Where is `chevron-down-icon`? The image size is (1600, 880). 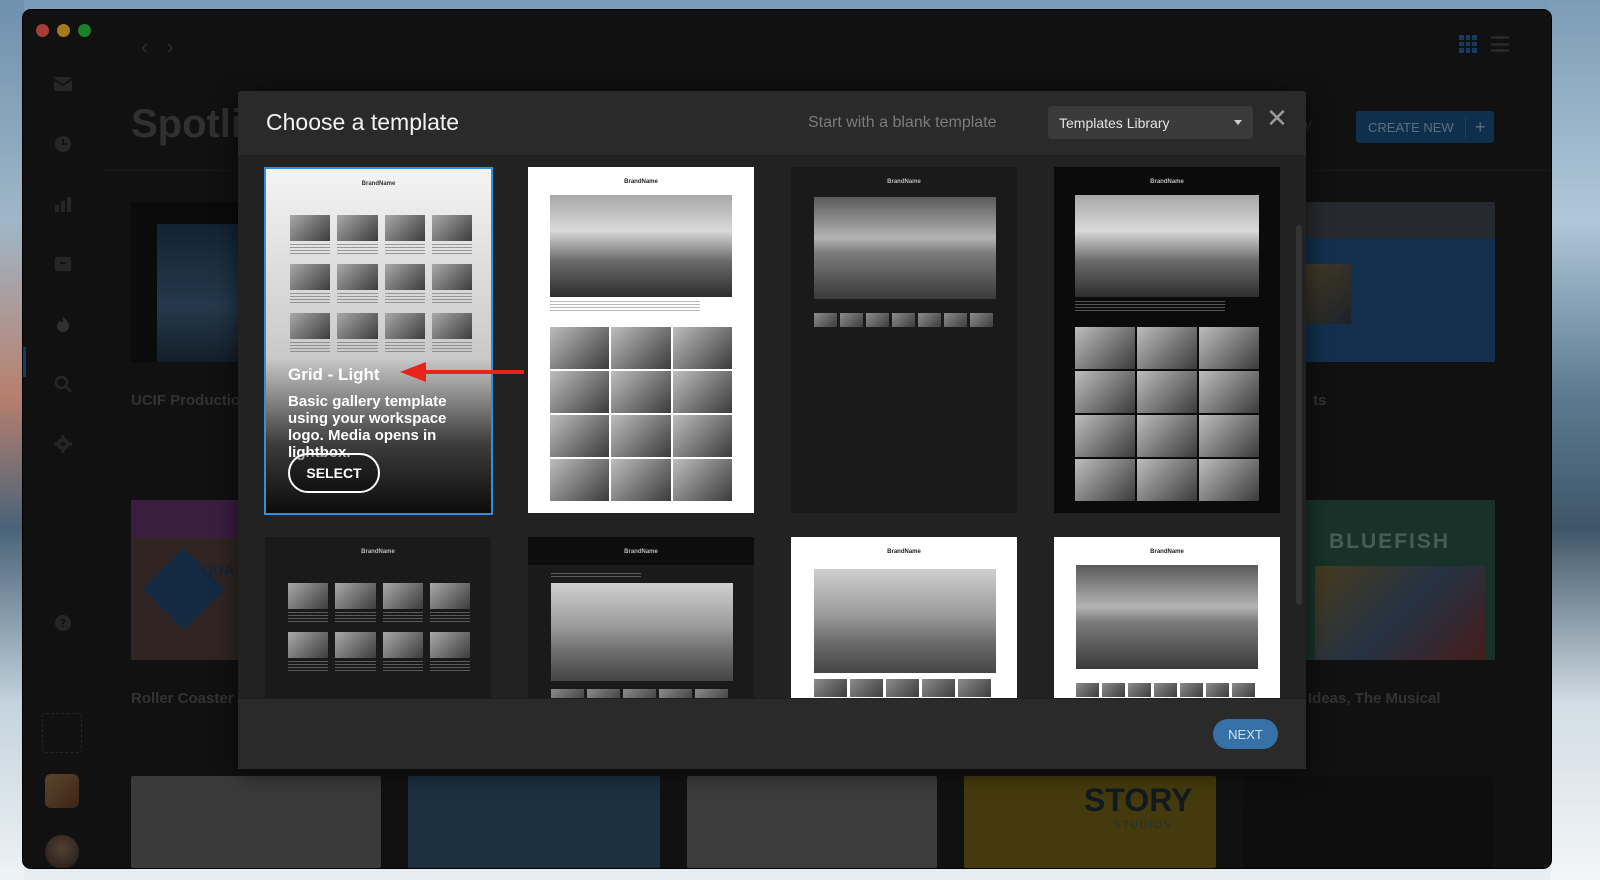 chevron-down-icon is located at coordinates (1238, 122).